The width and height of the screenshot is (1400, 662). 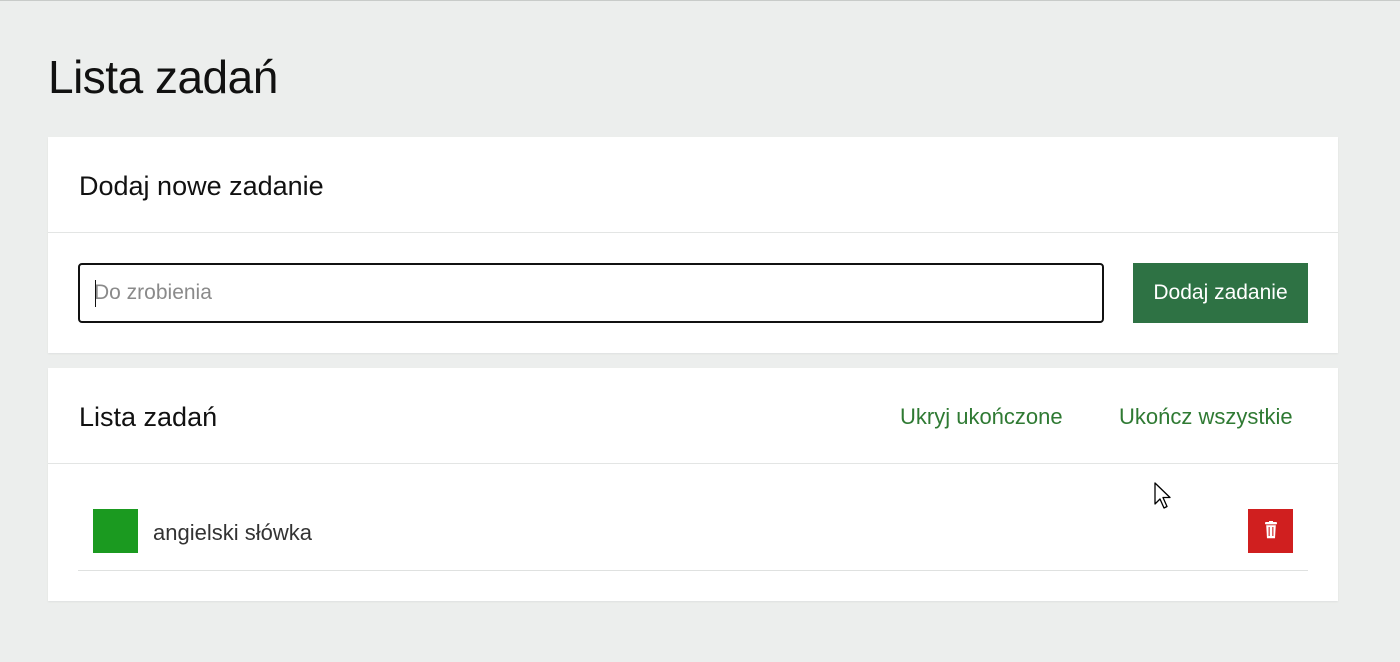 I want to click on trash-icon, so click(x=1270, y=531).